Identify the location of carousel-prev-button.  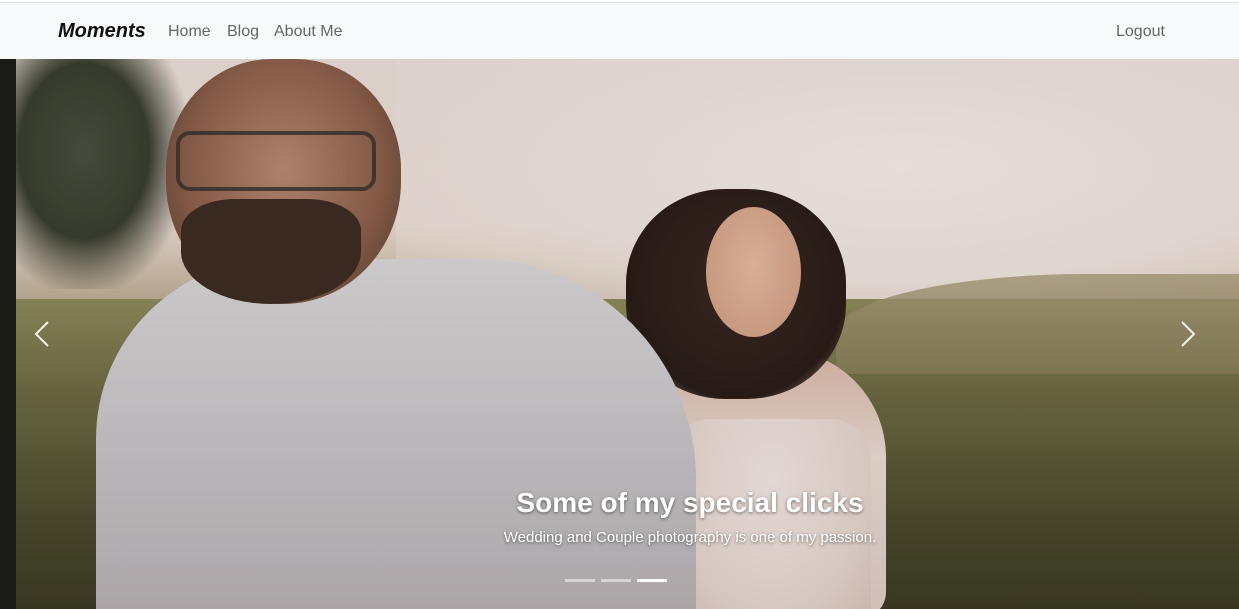
(42, 334).